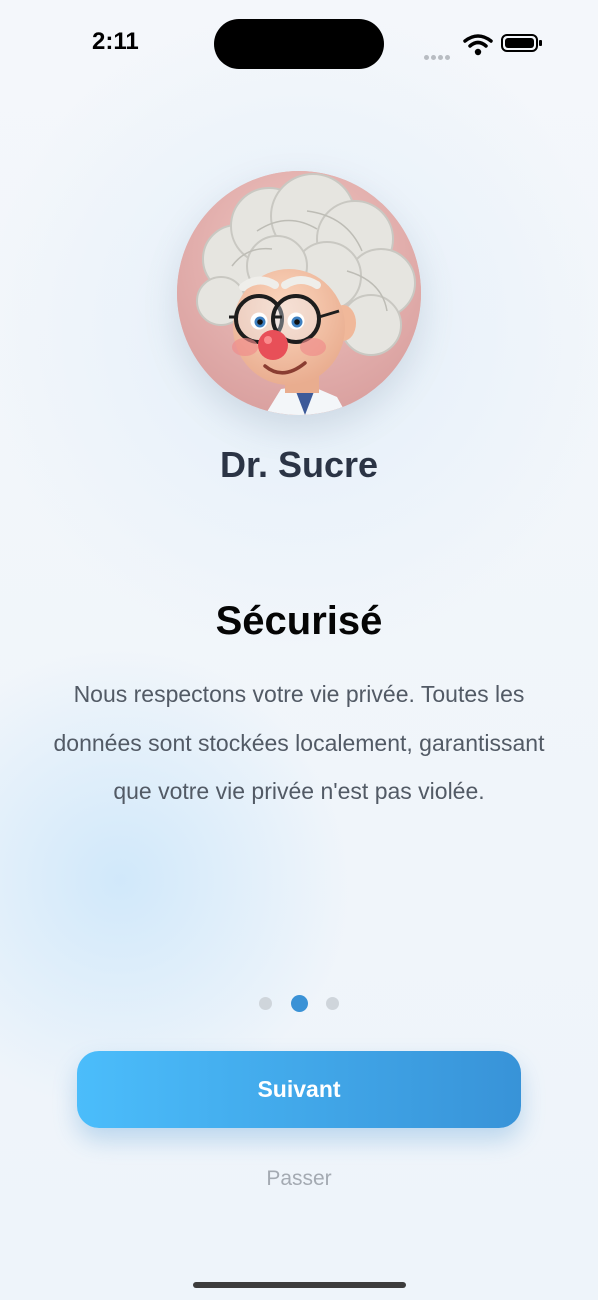 The height and width of the screenshot is (1300, 598). What do you see at coordinates (115, 41) in the screenshot?
I see `status-time: 2:11` at bounding box center [115, 41].